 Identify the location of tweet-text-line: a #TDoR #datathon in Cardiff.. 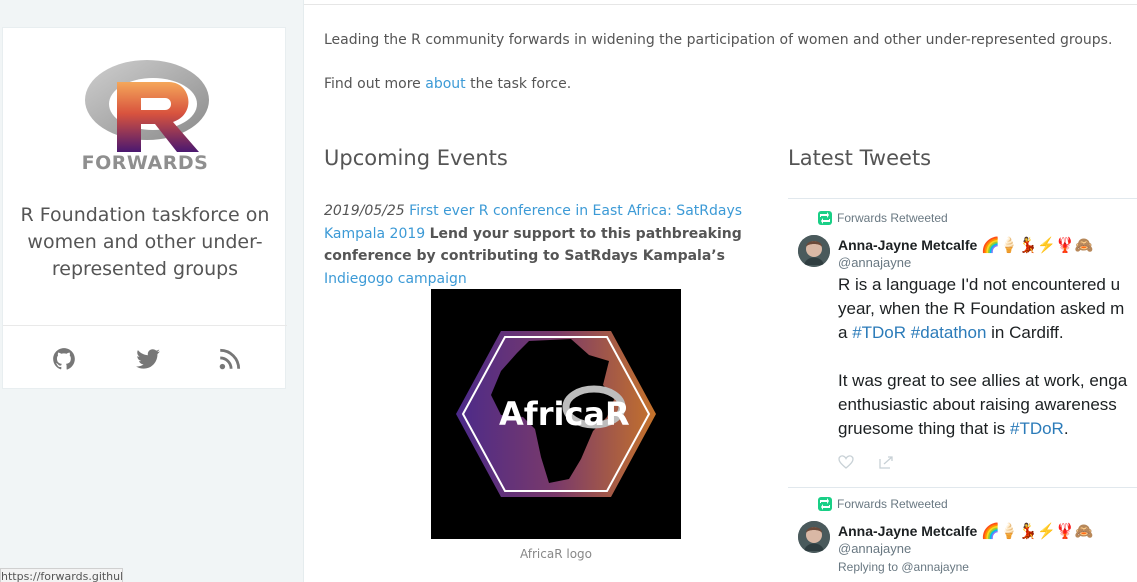
(987, 333).